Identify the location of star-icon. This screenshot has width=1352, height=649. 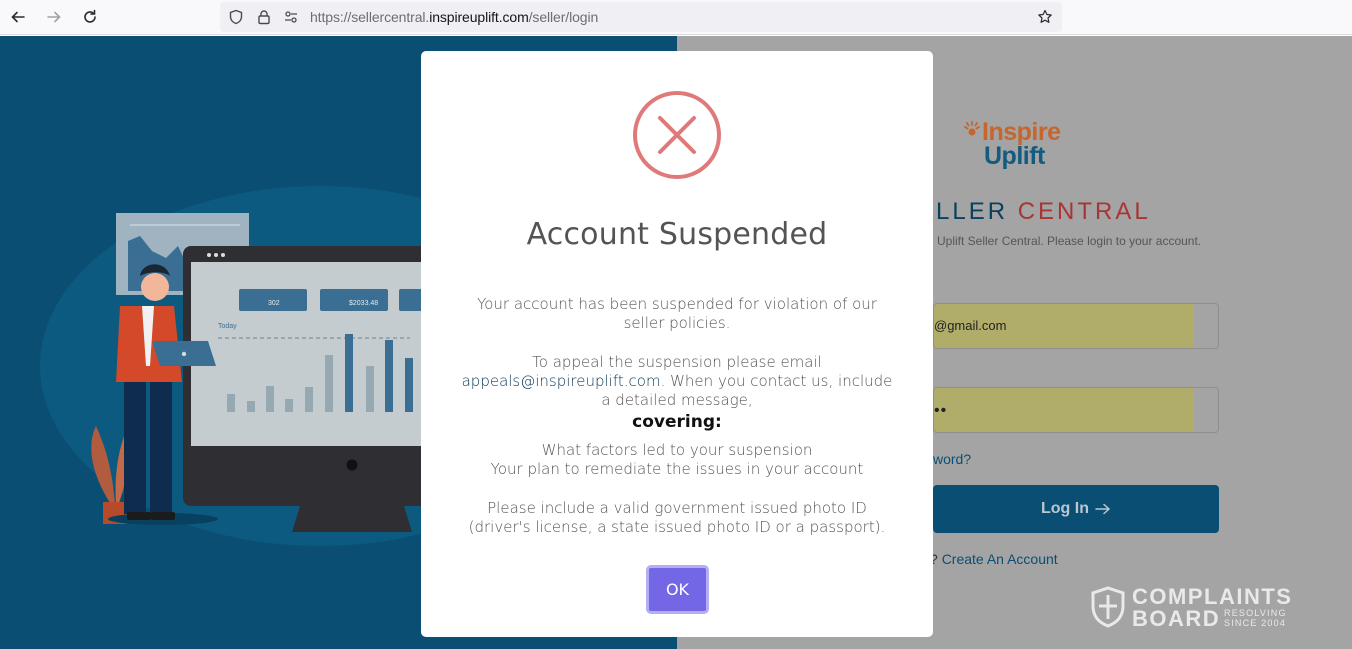
(1045, 17).